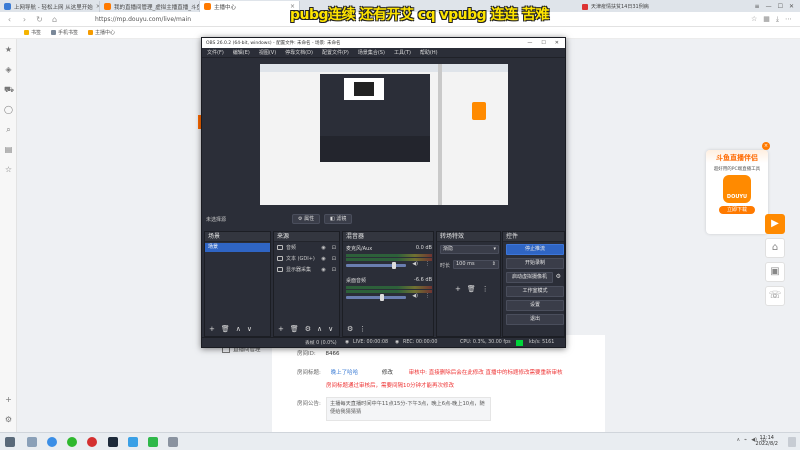  I want to click on book-icon: ▤, so click(8, 149).